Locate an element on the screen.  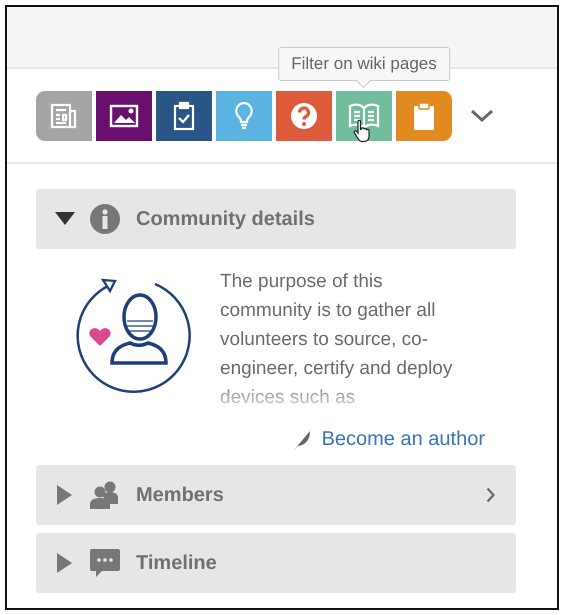
section-header: Members is located at coordinates (276, 495).